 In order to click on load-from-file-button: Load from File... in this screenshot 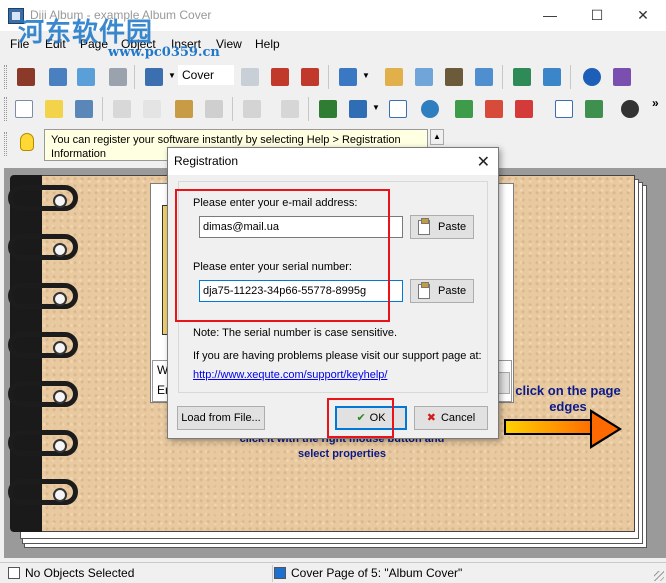, I will do `click(221, 418)`.